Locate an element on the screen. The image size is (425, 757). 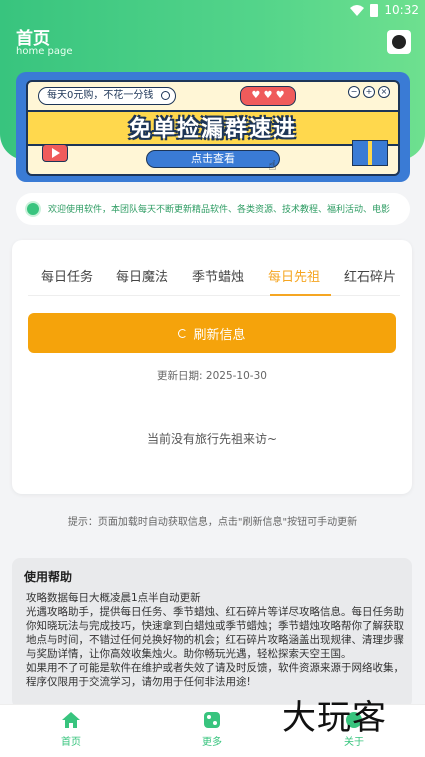
banner-headline: 免单捡漏群速进 is located at coordinates (212, 129).